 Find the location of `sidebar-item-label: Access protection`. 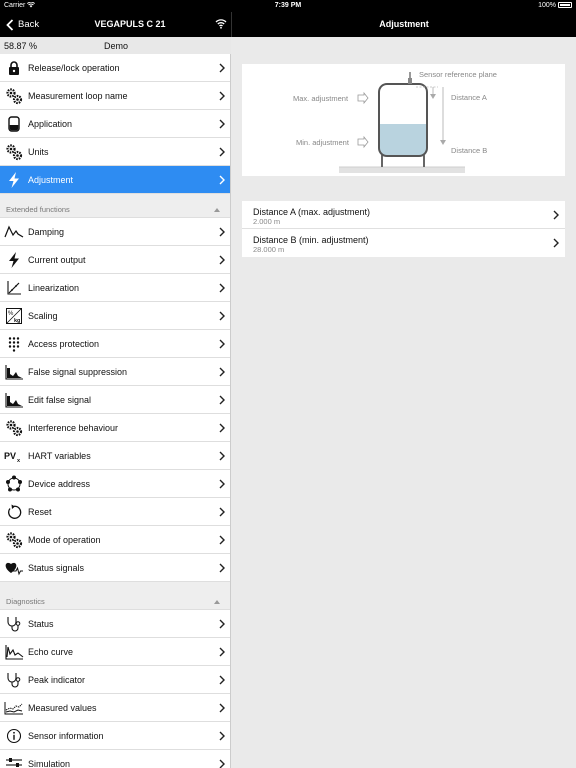

sidebar-item-label: Access protection is located at coordinates (64, 343).